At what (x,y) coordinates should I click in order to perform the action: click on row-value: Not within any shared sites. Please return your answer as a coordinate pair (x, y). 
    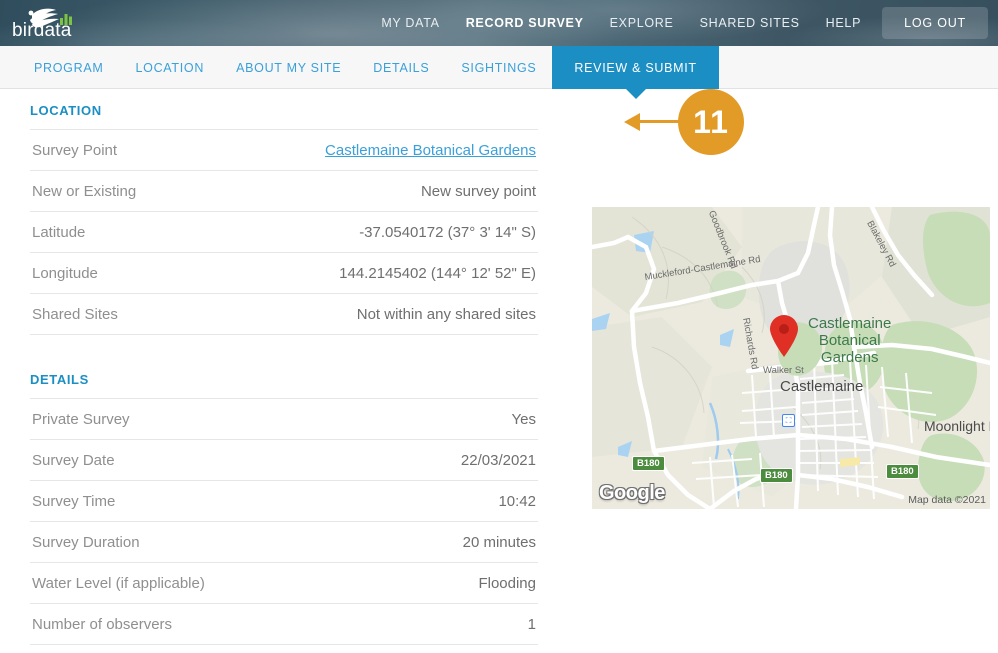
    Looking at the image, I should click on (446, 314).